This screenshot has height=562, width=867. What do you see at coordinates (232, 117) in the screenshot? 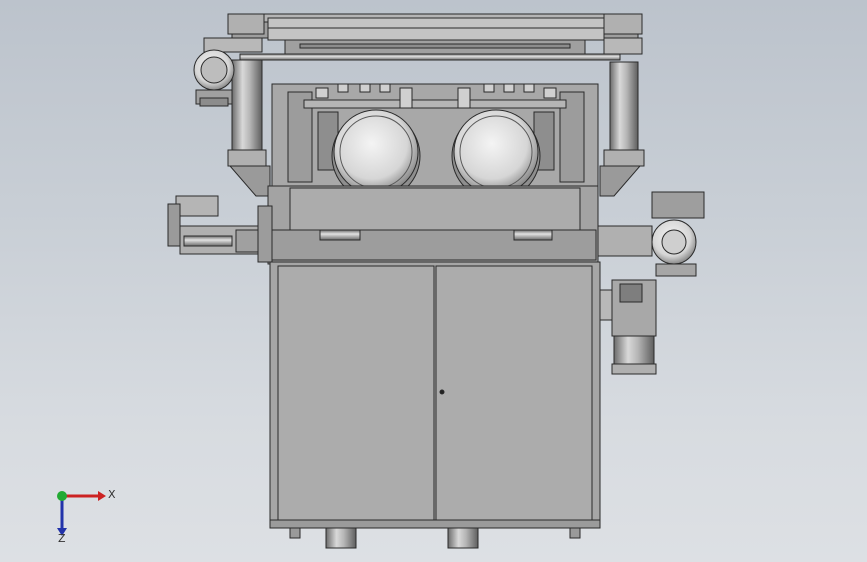
I see `left-column` at bounding box center [232, 117].